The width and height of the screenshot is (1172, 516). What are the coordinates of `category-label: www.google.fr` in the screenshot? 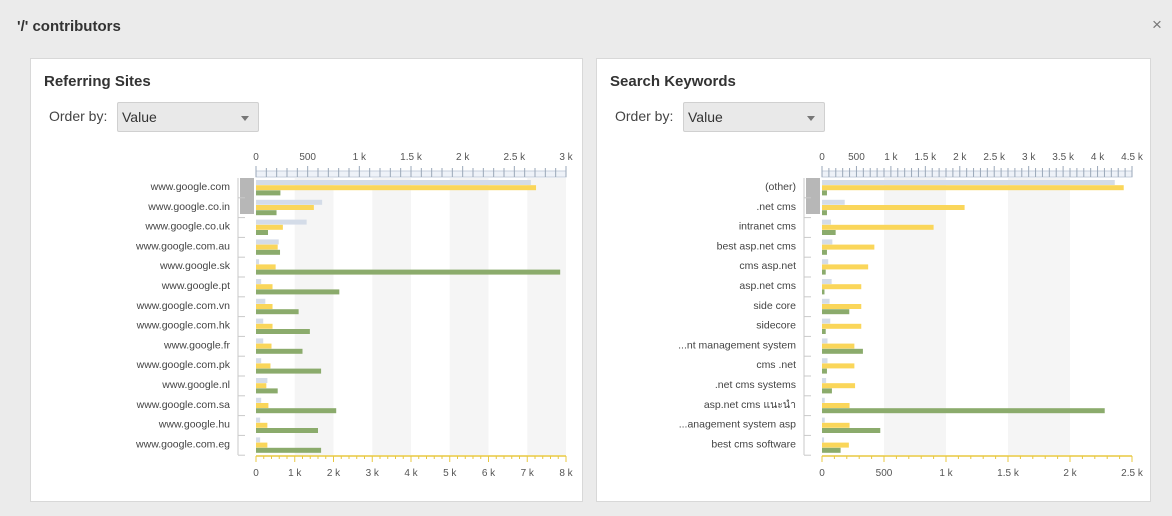 It's located at (196, 345).